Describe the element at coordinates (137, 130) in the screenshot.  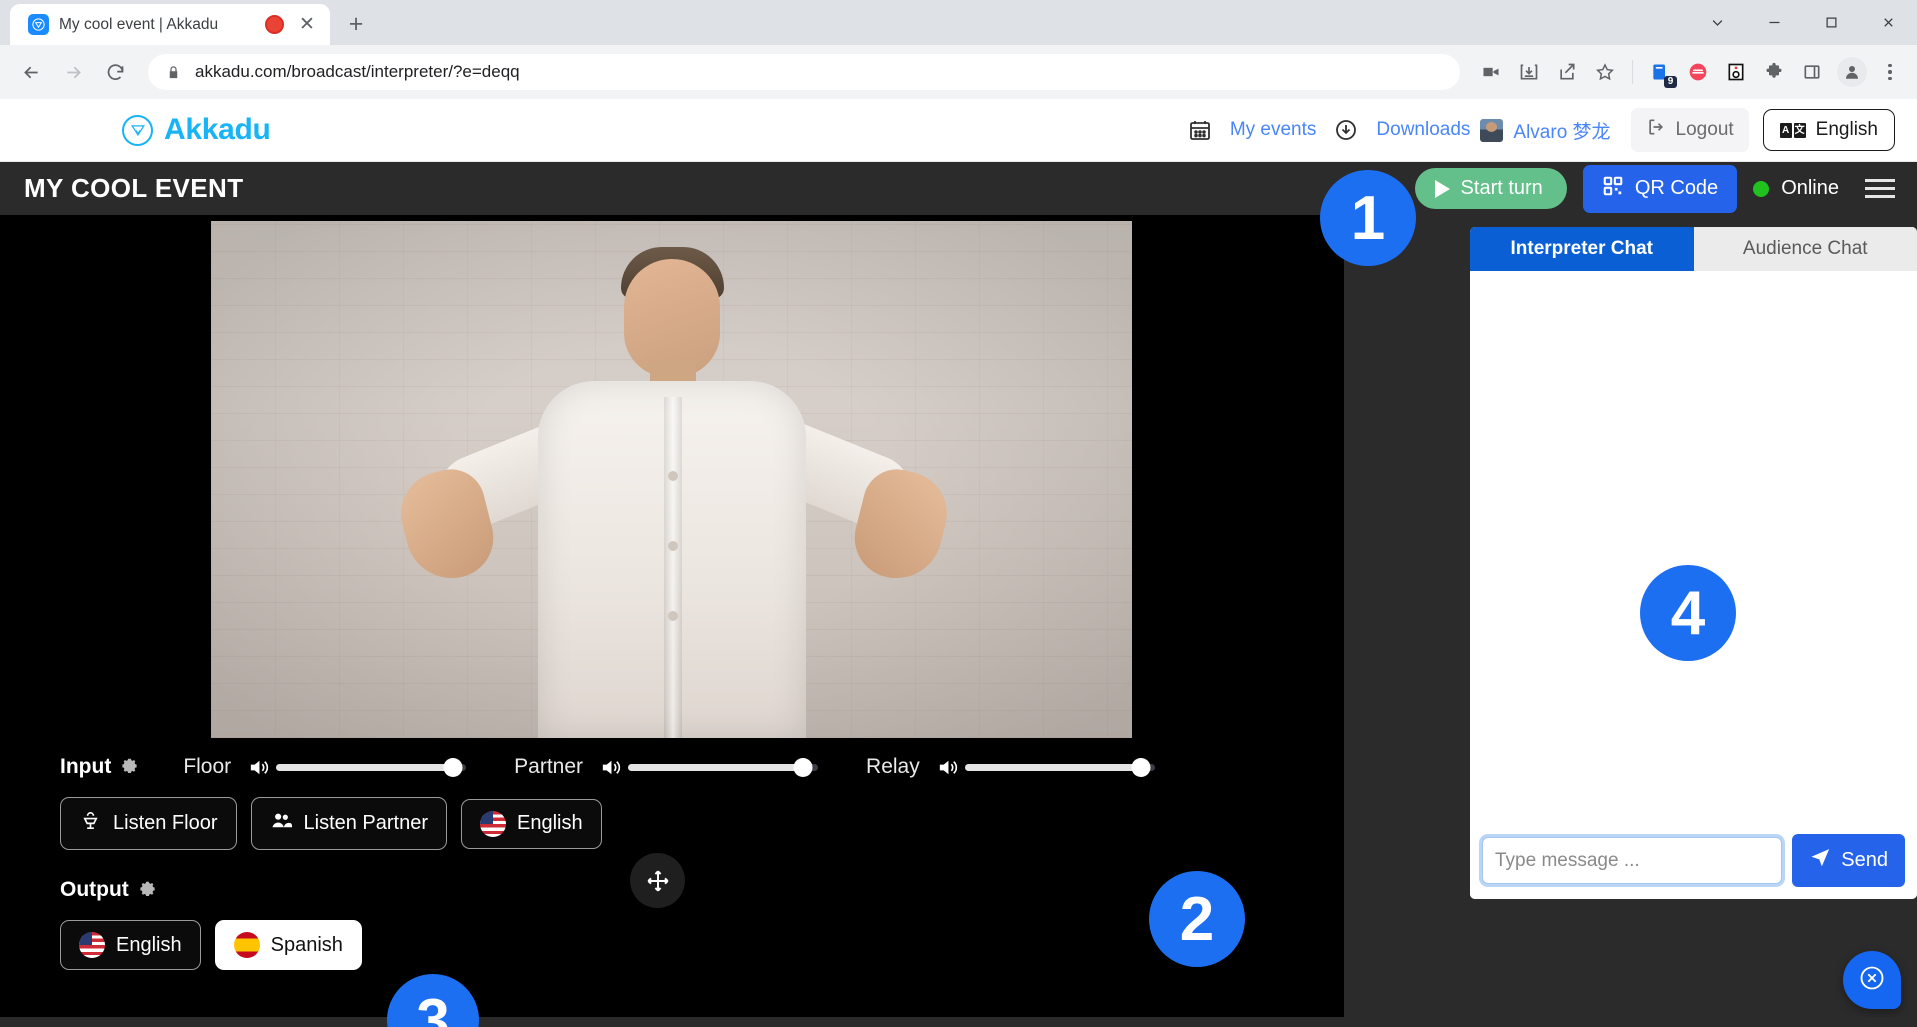
I see `akkadu-logo-icon` at that location.